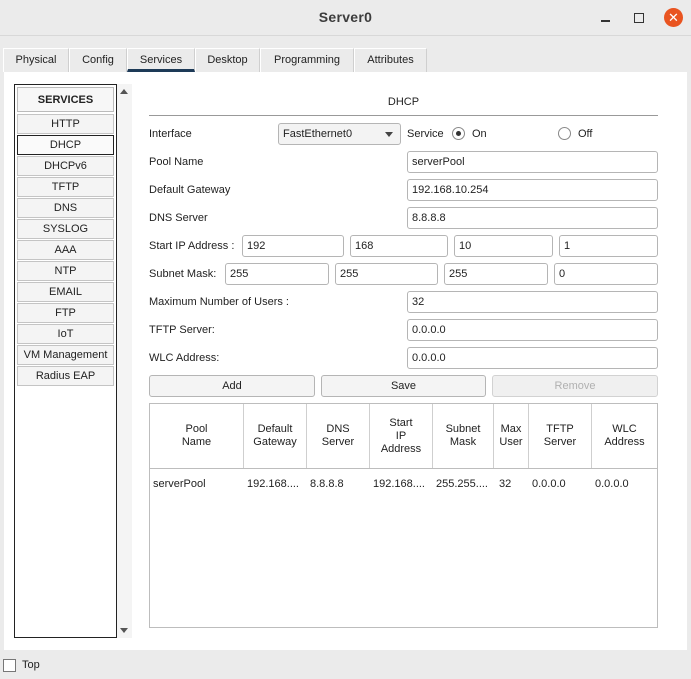  What do you see at coordinates (386, 274) in the screenshot?
I see `subnet-octet-2: 255` at bounding box center [386, 274].